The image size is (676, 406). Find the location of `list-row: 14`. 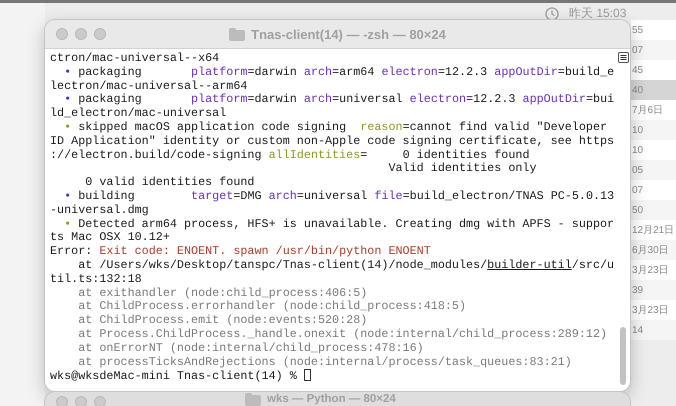

list-row: 14 is located at coordinates (653, 330).